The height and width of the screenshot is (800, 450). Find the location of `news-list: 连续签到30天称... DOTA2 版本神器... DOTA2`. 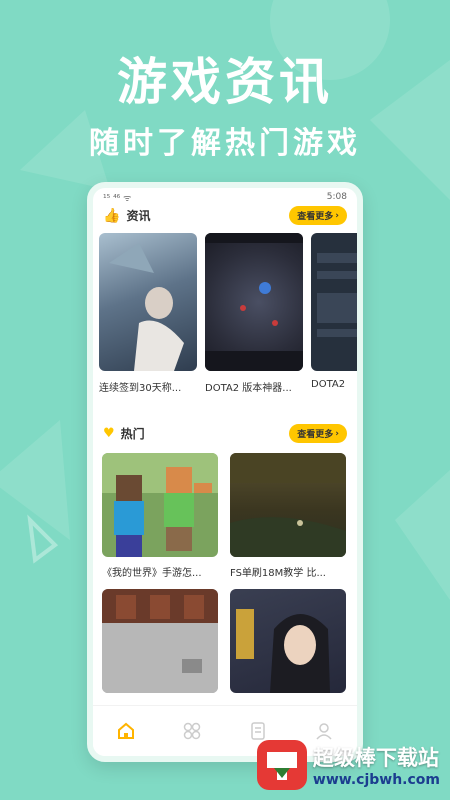

news-list: 连续签到30天称... DOTA2 版本神器... DOTA2 is located at coordinates (225, 309).